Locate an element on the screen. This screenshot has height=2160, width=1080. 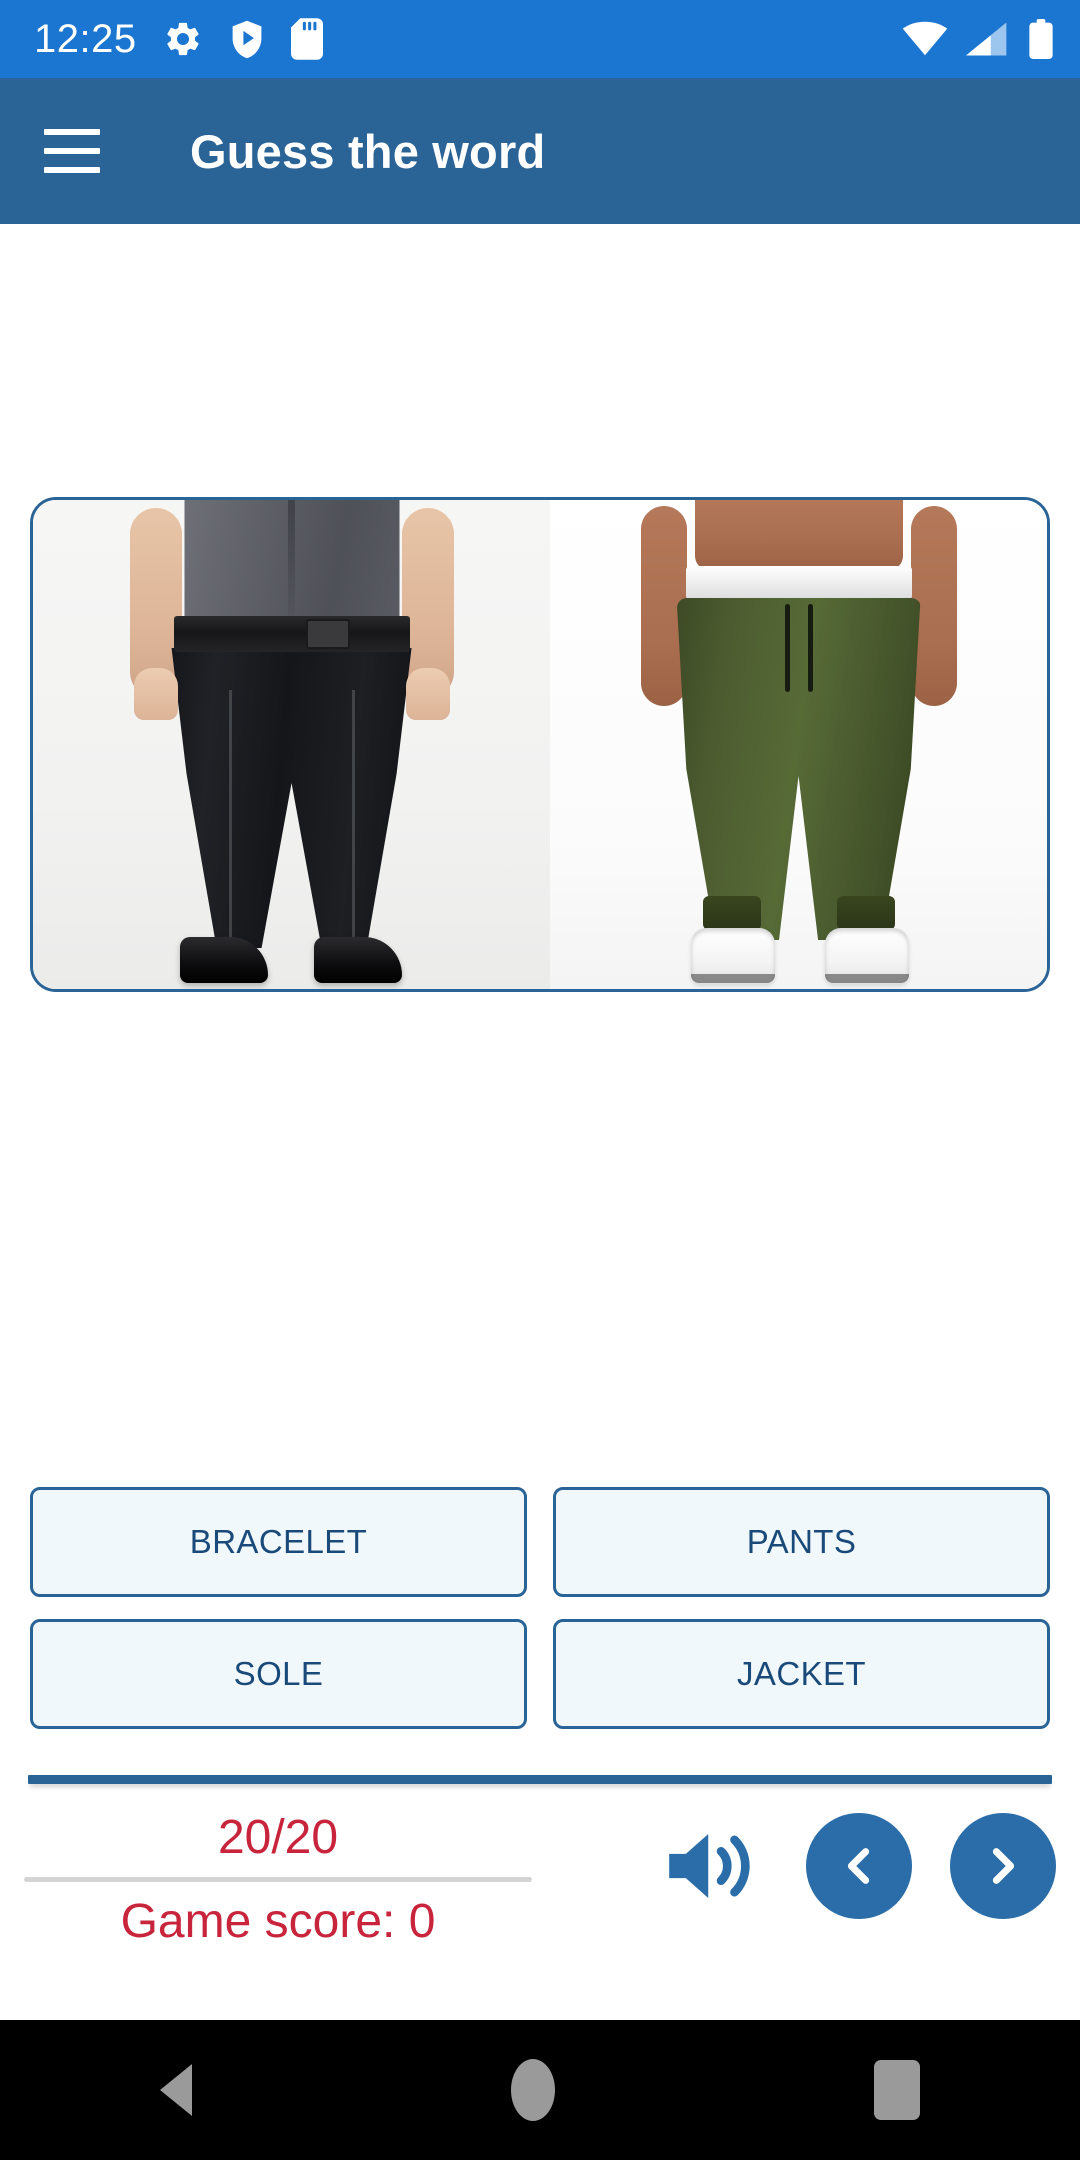
sd-card-icon is located at coordinates (306, 39).